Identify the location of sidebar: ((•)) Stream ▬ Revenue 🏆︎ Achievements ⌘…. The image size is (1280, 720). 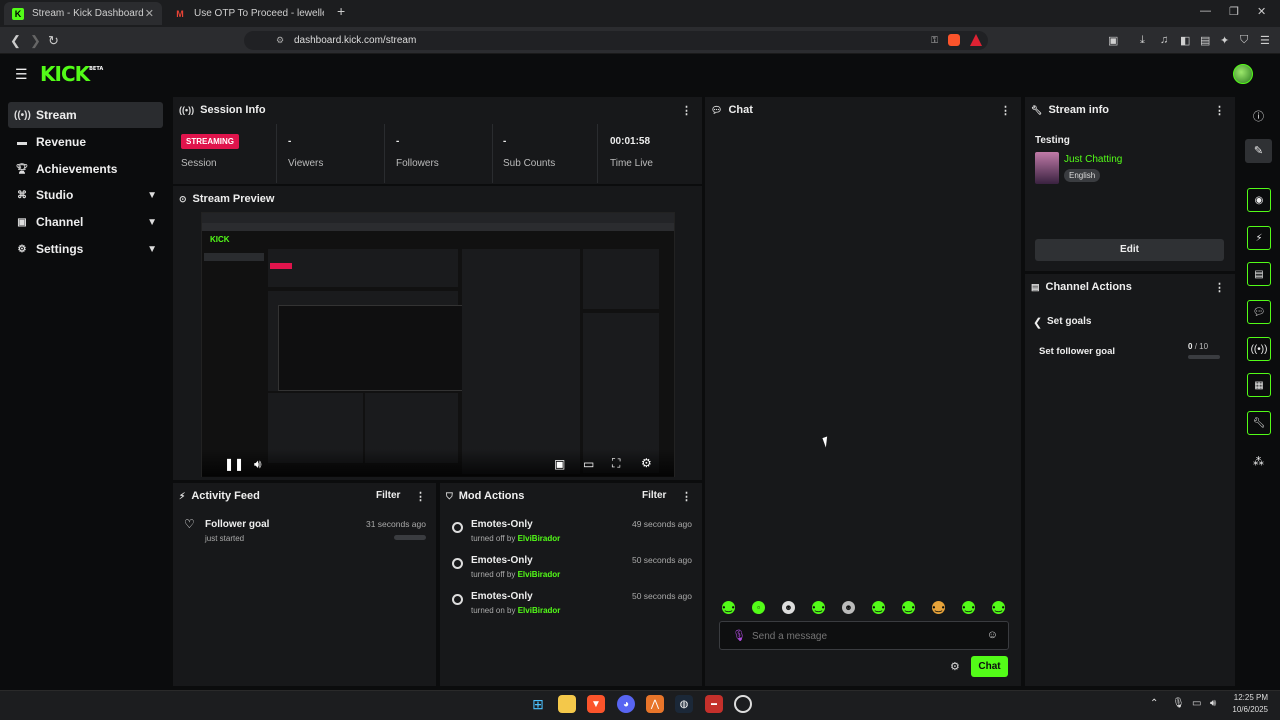
(85, 392).